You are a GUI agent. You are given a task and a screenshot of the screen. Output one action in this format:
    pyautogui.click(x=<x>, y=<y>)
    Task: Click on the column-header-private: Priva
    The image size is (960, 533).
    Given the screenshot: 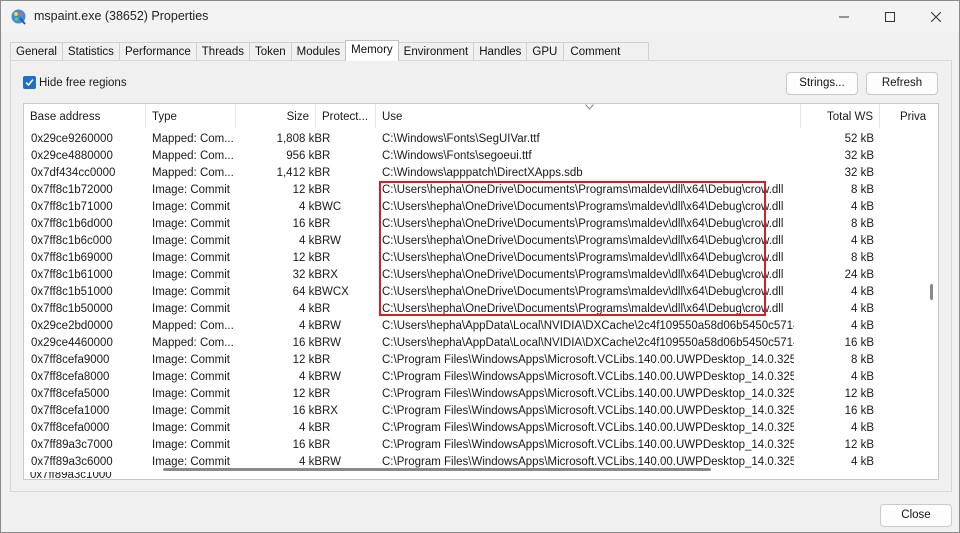 What is the action you would take?
    pyautogui.click(x=909, y=116)
    